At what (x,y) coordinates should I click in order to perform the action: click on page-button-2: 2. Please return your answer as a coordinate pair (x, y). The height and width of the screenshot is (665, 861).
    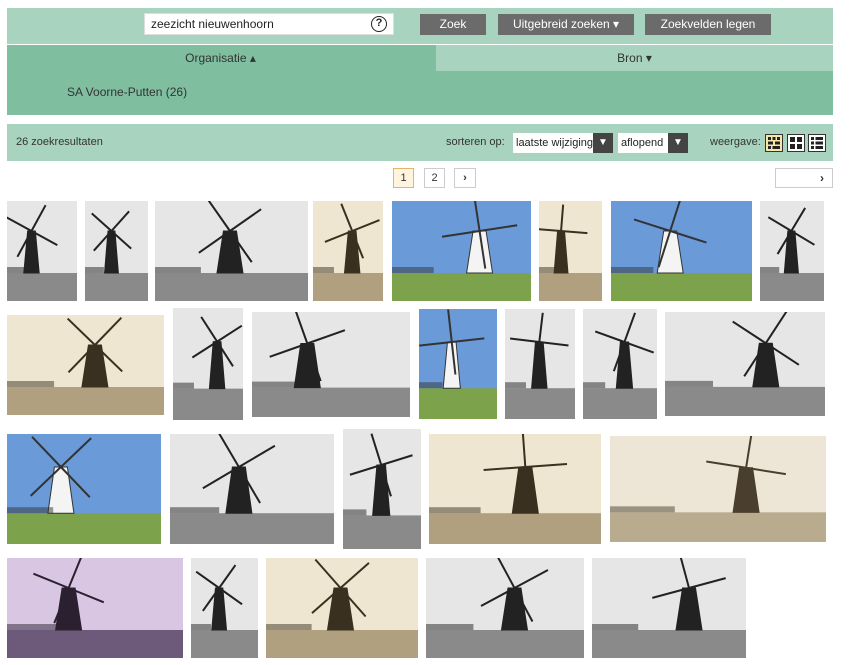
    Looking at the image, I should click on (434, 178).